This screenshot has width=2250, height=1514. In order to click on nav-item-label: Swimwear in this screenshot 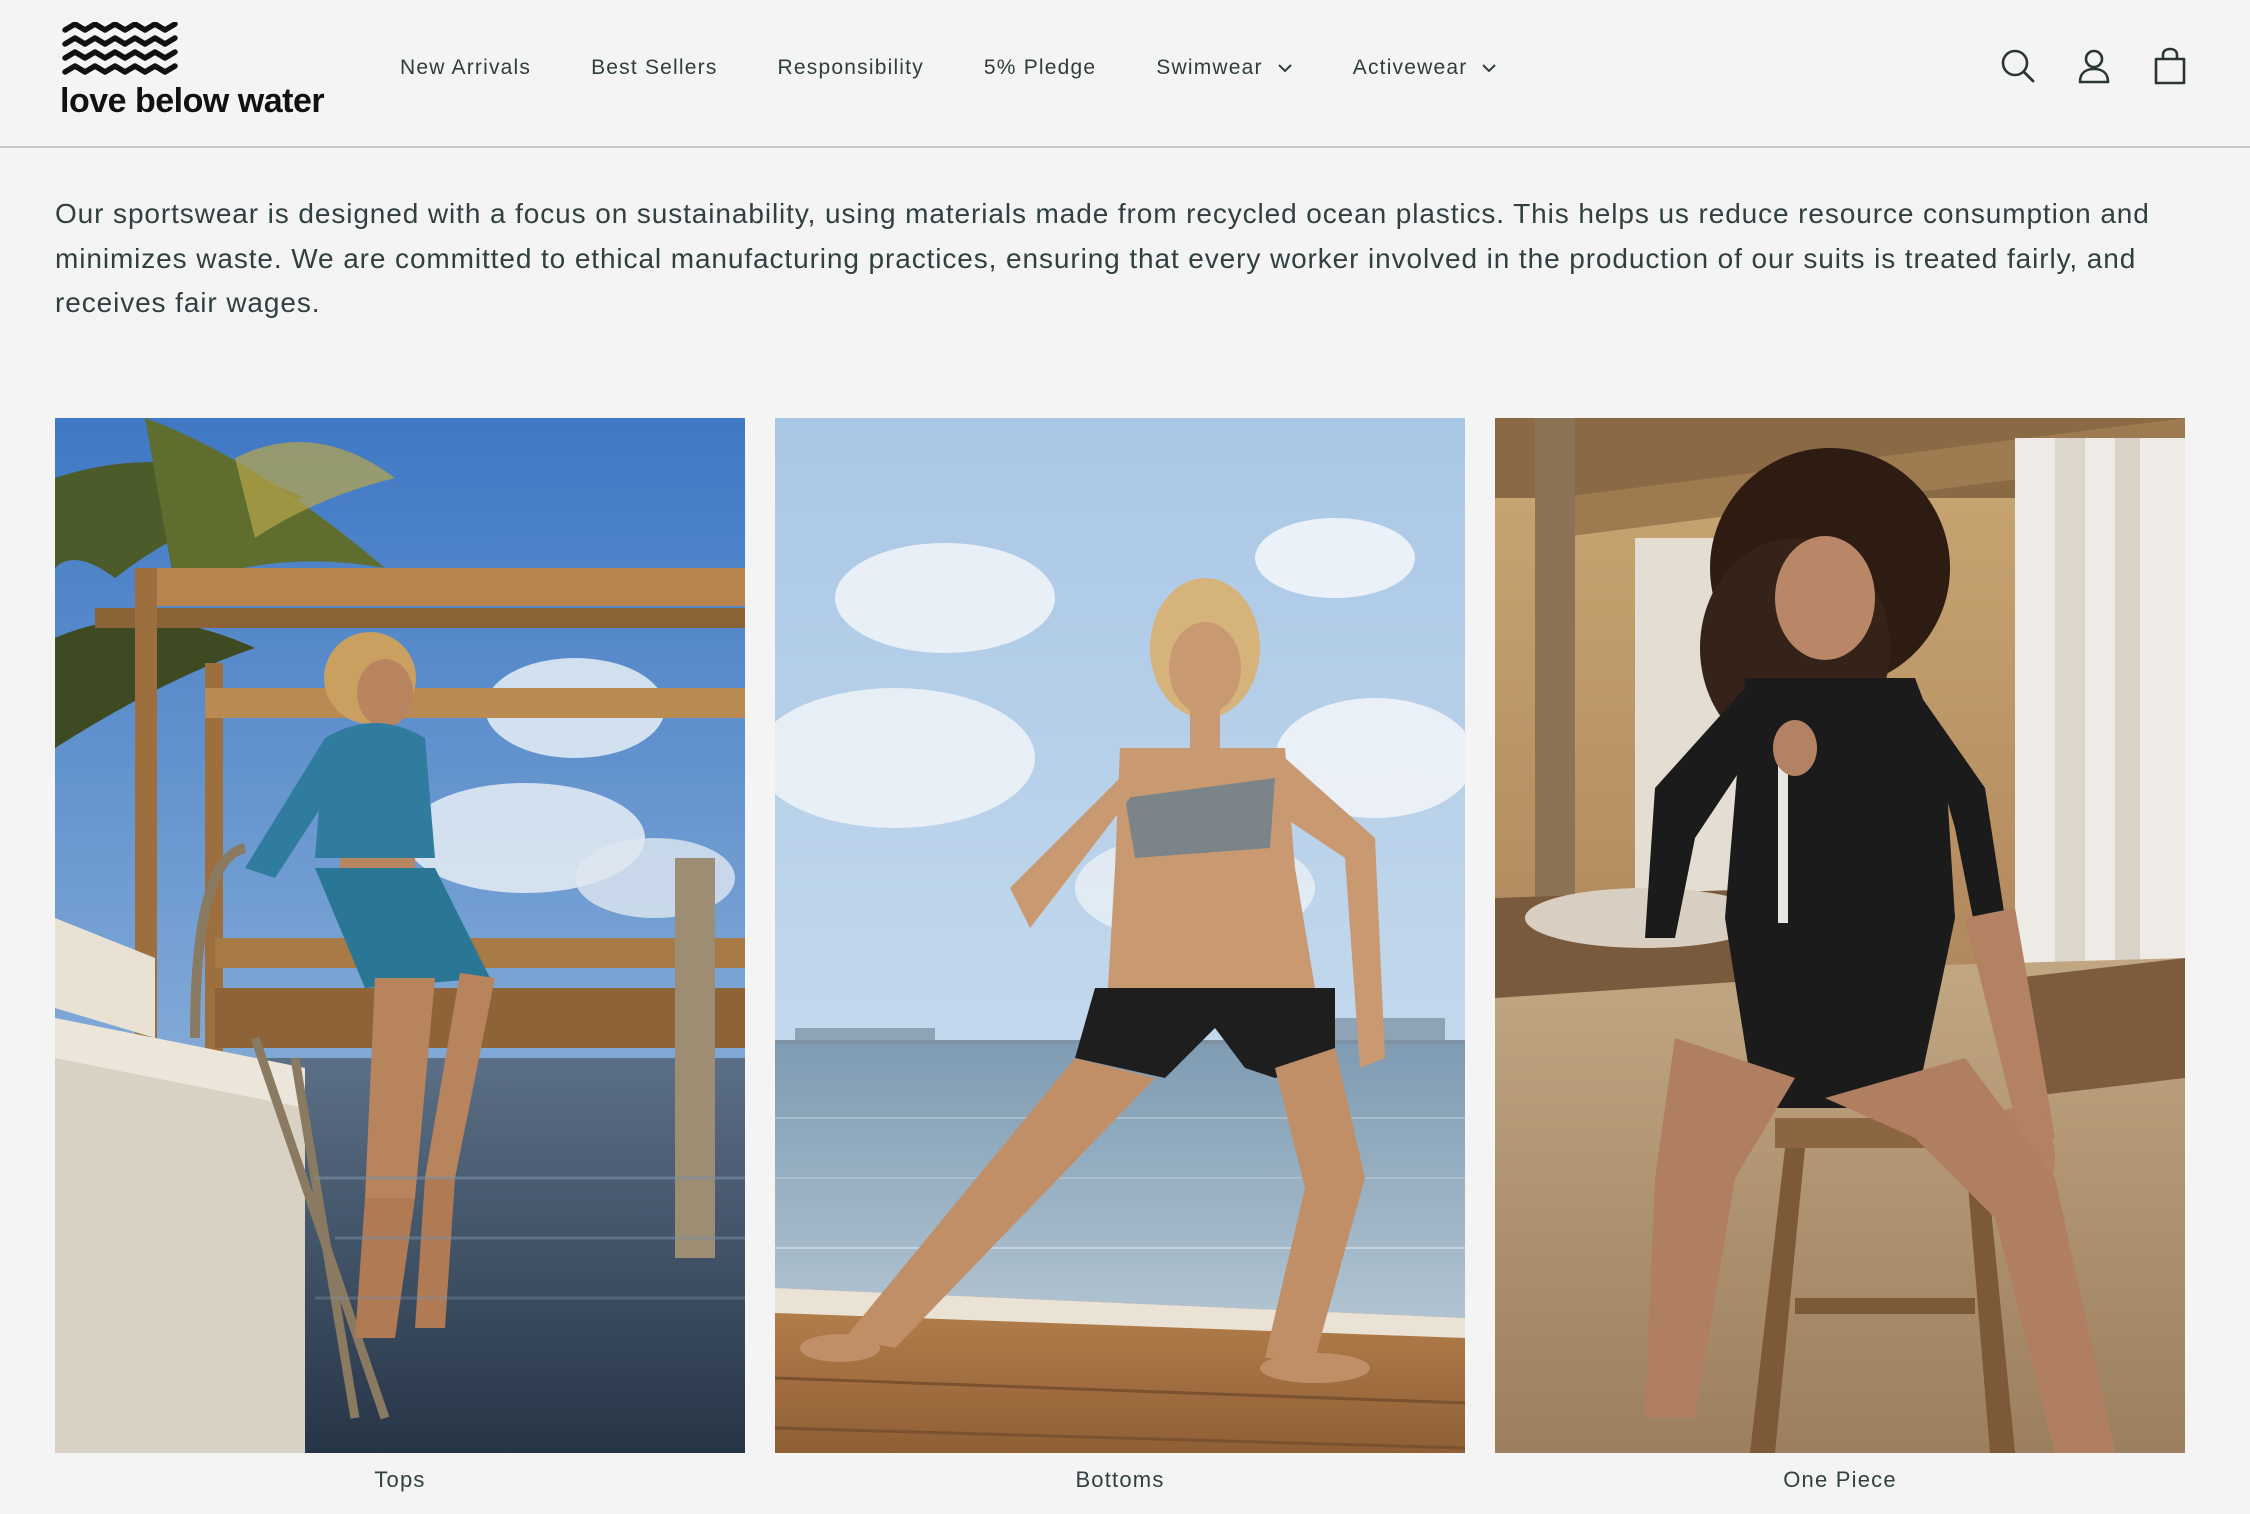, I will do `click(1209, 67)`.